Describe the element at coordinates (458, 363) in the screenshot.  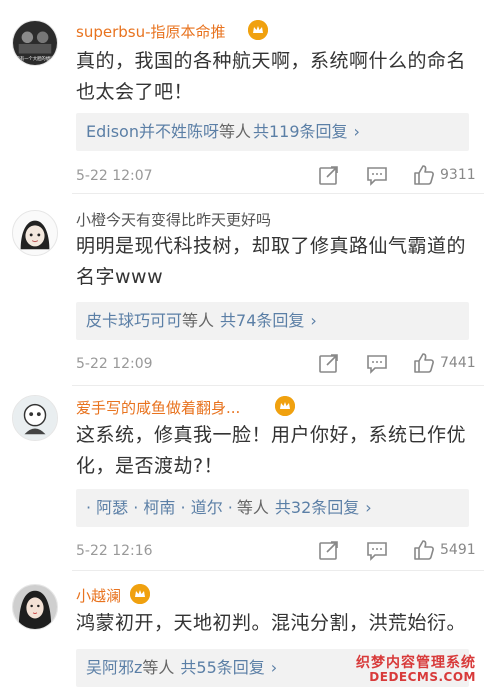
I see `like-count: 7441` at that location.